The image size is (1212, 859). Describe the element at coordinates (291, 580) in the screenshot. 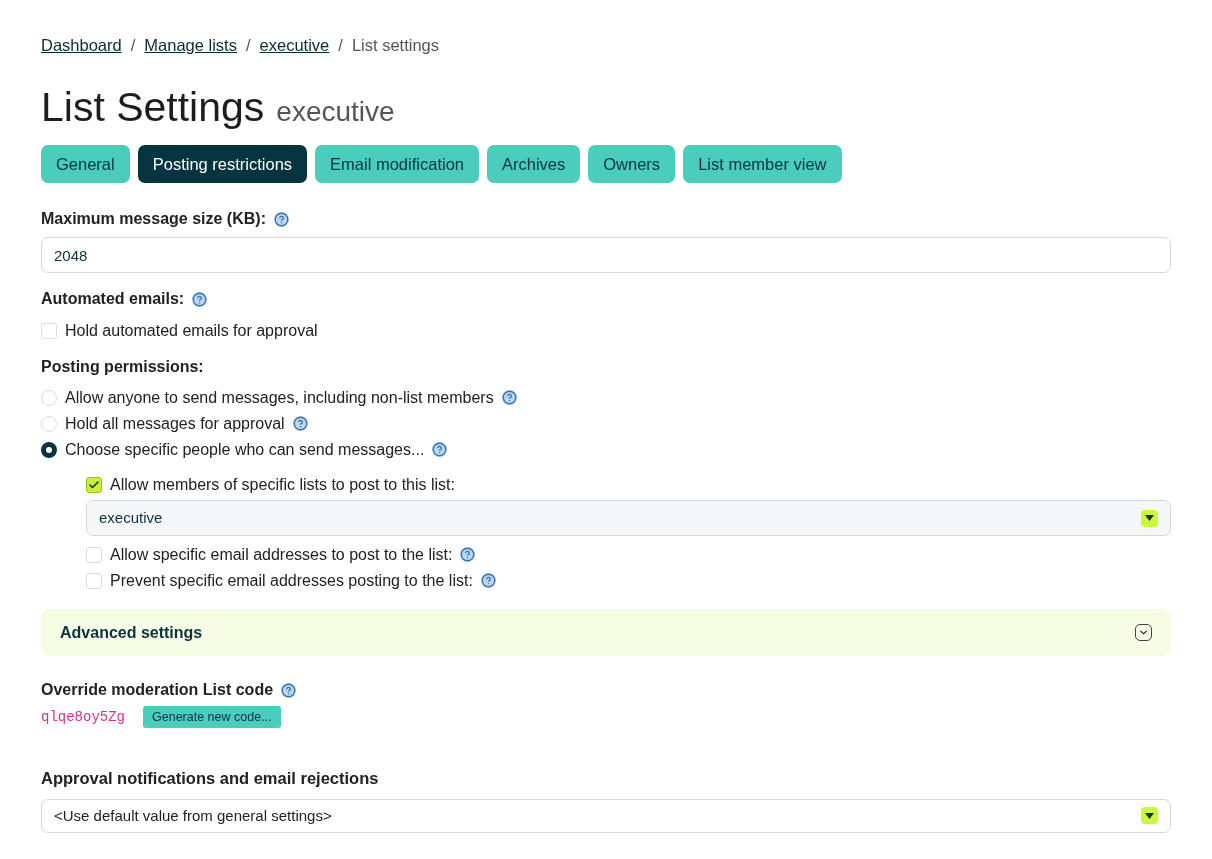

I see `checkbox-label: Prevent specific email addresses posting to the list:` at that location.